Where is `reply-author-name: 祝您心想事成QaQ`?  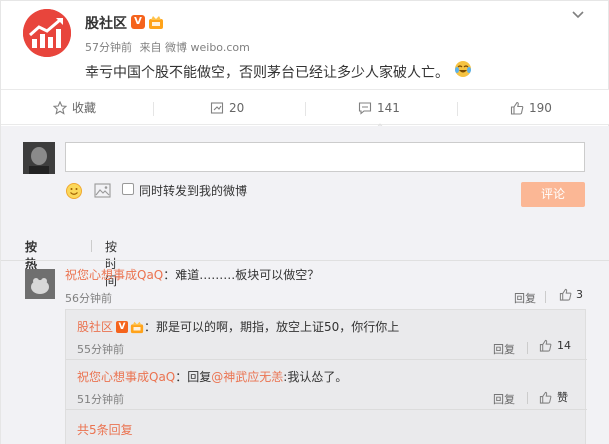 reply-author-name: 祝您心想事成QaQ is located at coordinates (126, 376).